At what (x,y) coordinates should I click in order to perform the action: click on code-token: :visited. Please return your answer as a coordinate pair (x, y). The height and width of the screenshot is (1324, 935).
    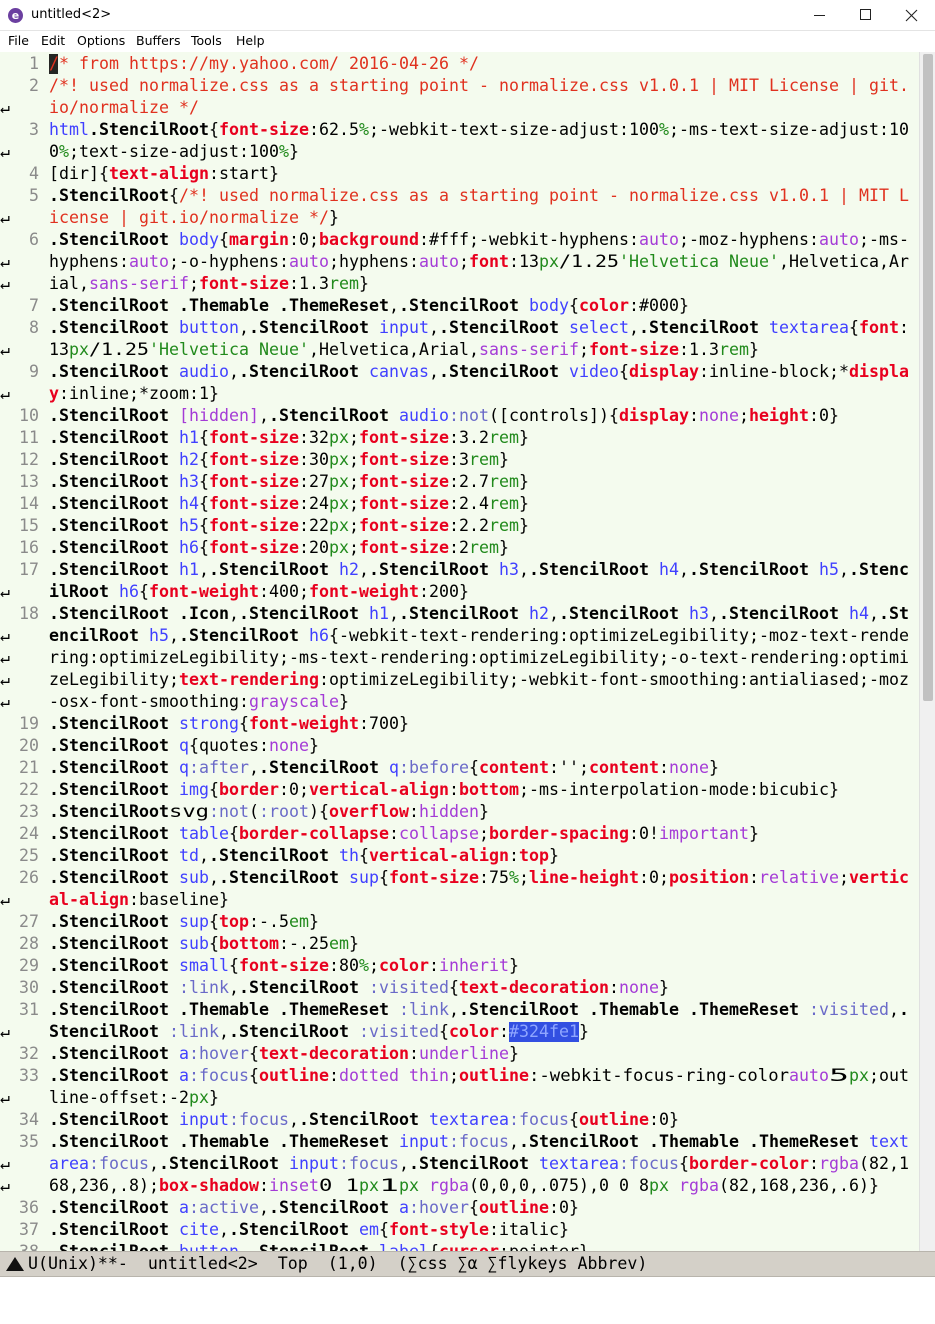
    Looking at the image, I should click on (849, 1009).